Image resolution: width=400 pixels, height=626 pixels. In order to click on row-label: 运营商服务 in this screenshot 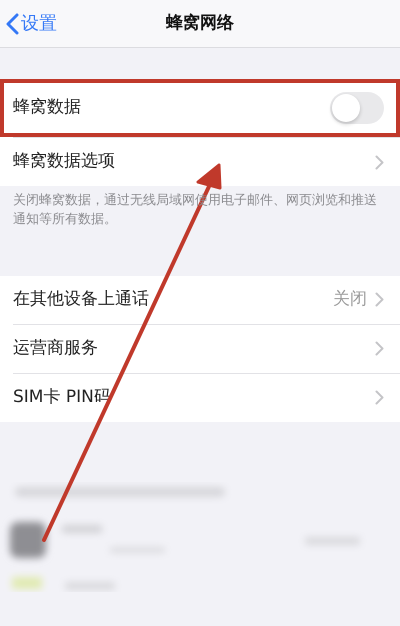, I will do `click(56, 348)`.